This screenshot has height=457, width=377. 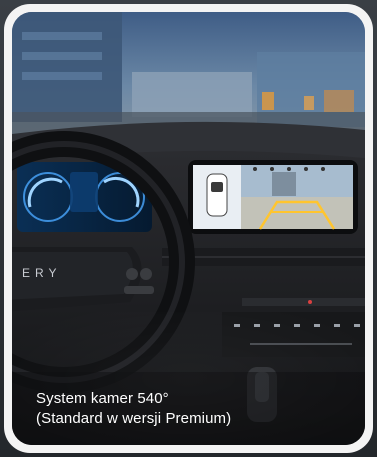 I want to click on caption-line-2: (Standard w wersji Premium), so click(x=134, y=418).